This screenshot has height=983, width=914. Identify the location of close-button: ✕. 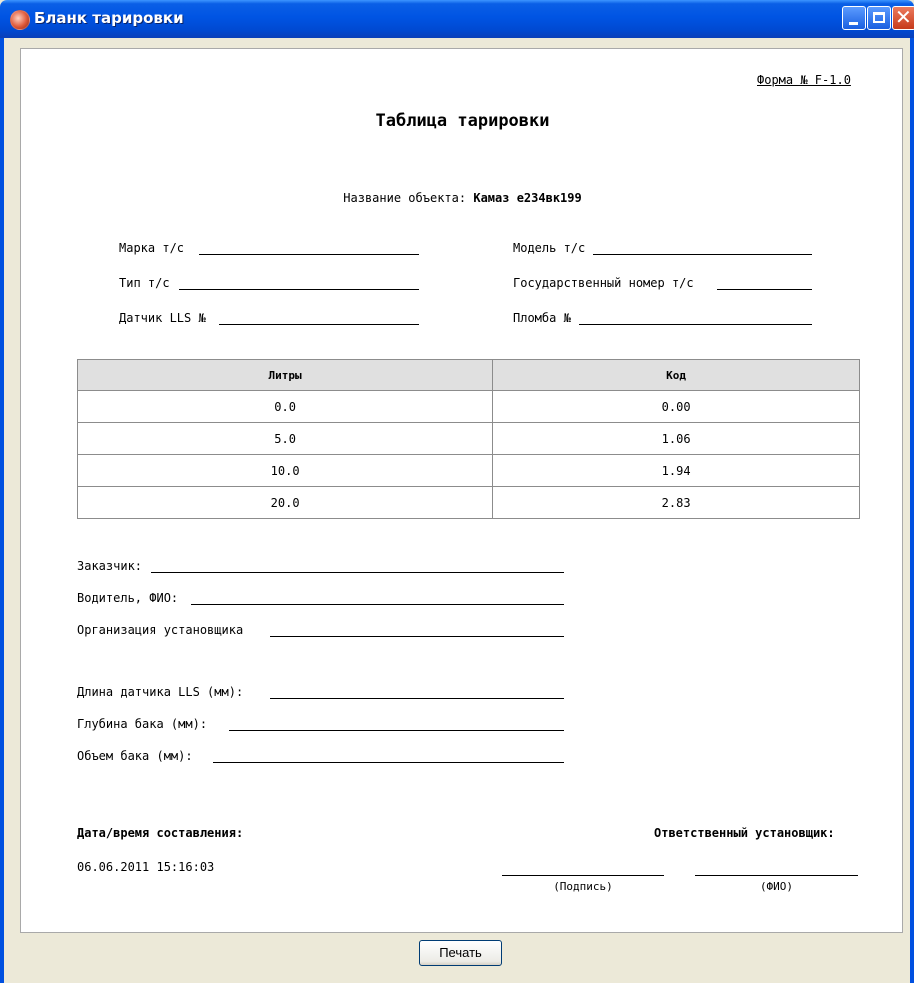
(903, 17).